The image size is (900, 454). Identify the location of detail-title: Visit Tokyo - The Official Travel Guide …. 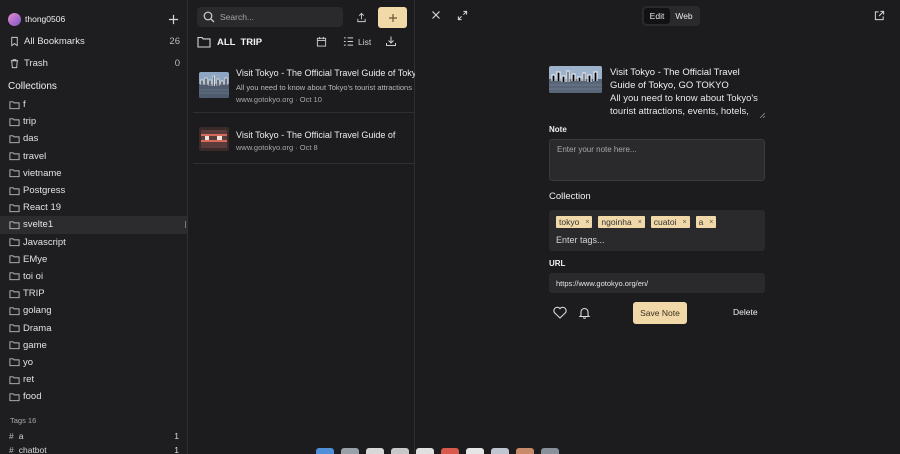
(675, 79).